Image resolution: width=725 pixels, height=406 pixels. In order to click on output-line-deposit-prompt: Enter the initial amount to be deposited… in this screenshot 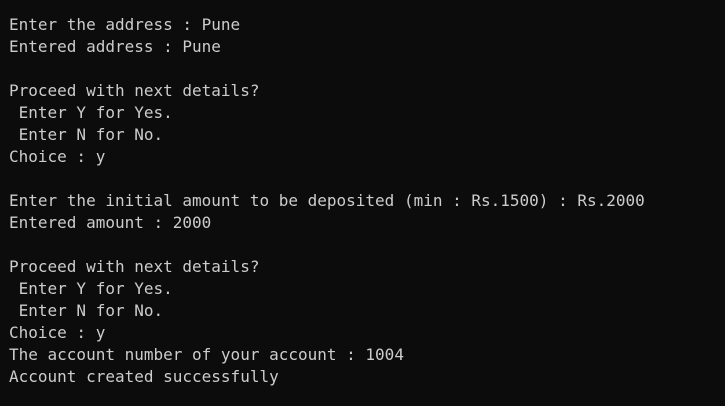, I will do `click(327, 200)`.